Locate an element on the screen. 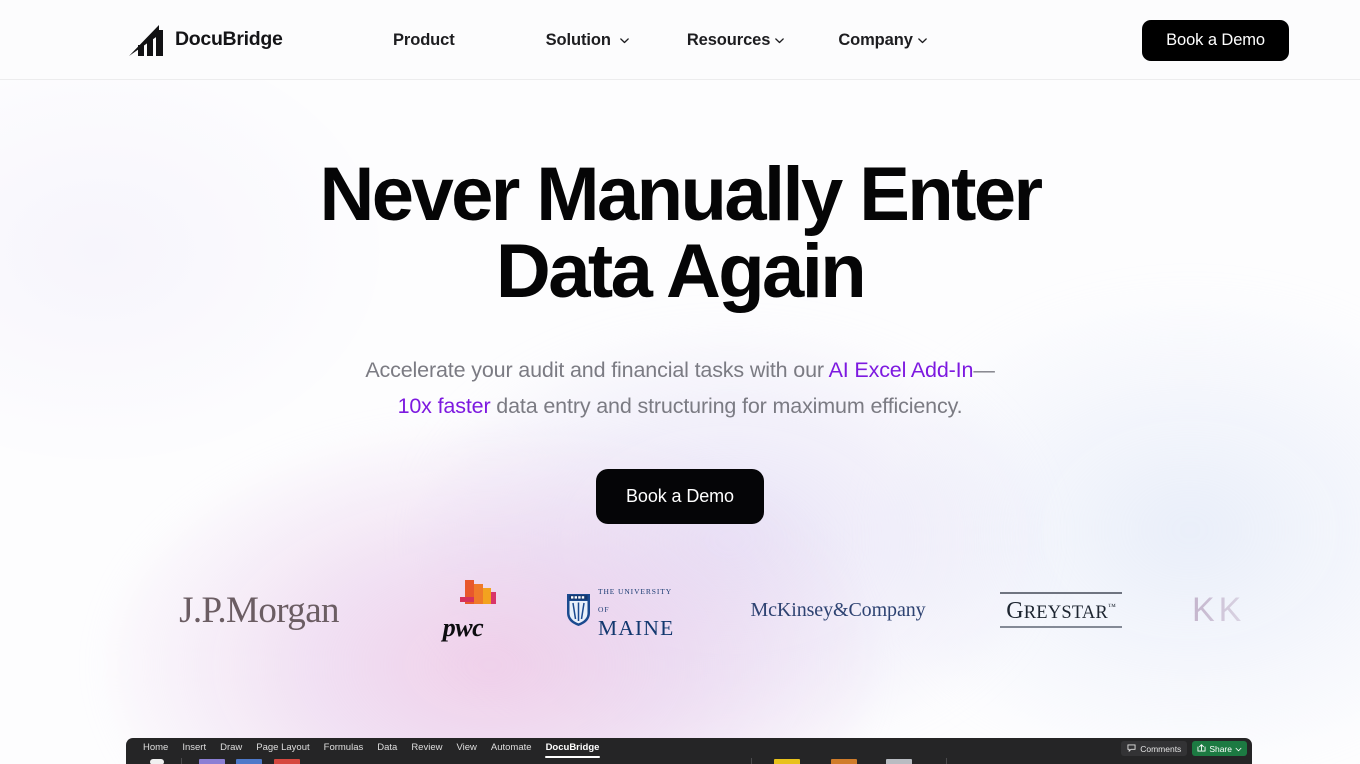 Image resolution: width=1360 pixels, height=764 pixels. ribbon-icon-alignment is located at coordinates (249, 761).